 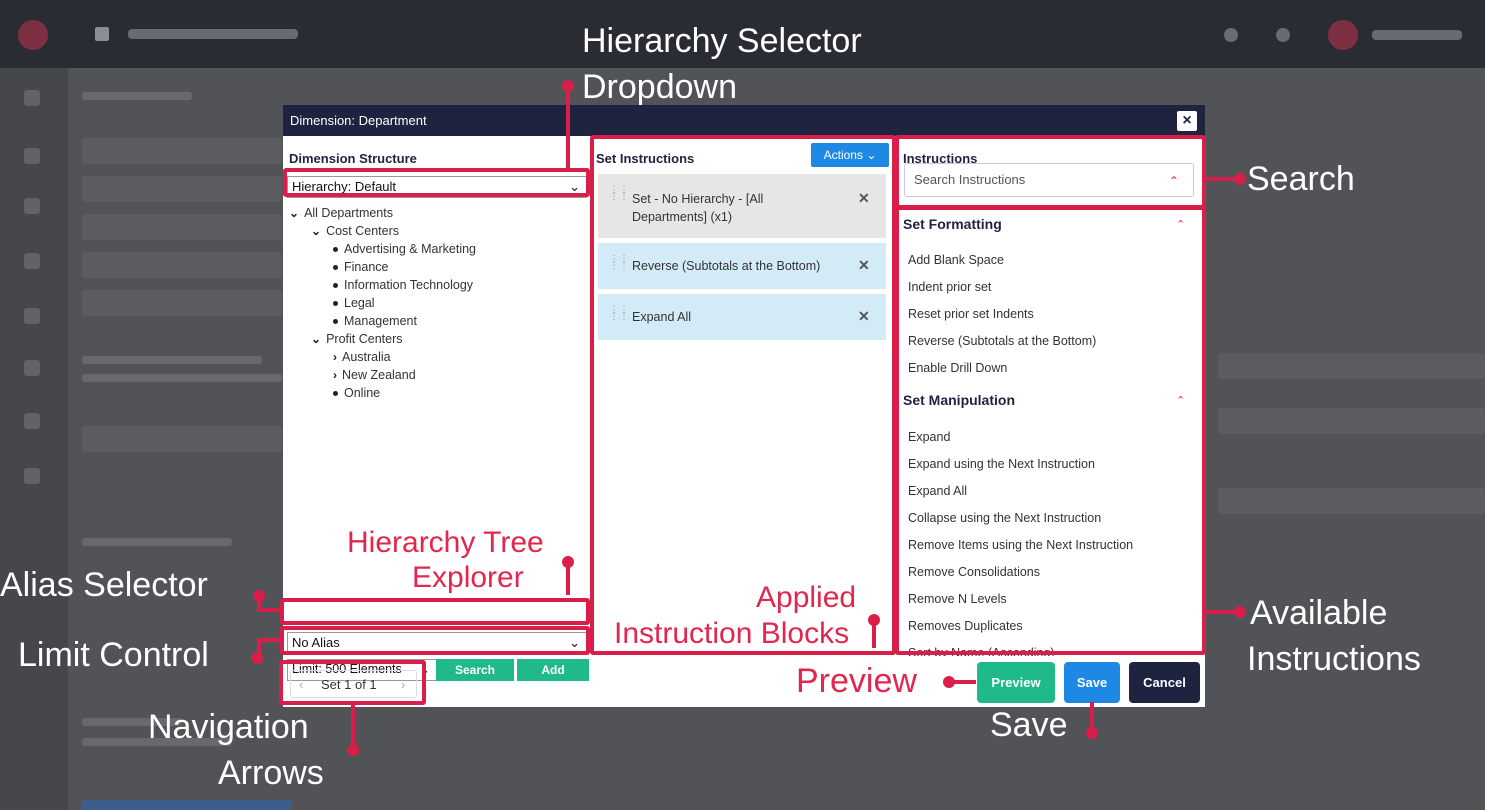 I want to click on annotation-alias-selector: Alias Selector, so click(x=104, y=585).